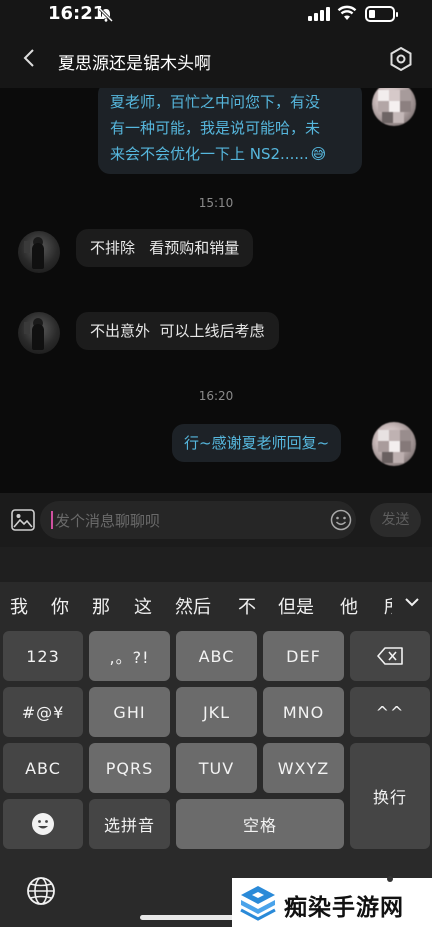 Image resolution: width=432 pixels, height=927 pixels. Describe the element at coordinates (390, 879) in the screenshot. I see `watermark-dot` at that location.